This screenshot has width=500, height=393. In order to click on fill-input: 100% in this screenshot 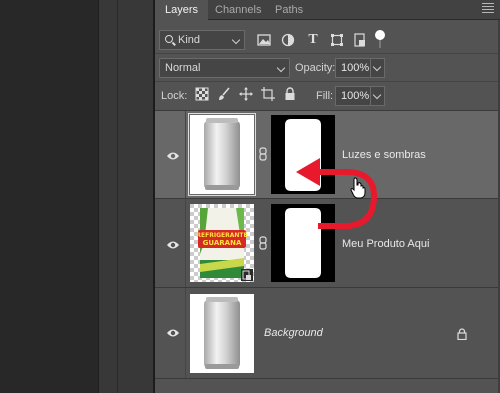, I will do `click(353, 96)`.